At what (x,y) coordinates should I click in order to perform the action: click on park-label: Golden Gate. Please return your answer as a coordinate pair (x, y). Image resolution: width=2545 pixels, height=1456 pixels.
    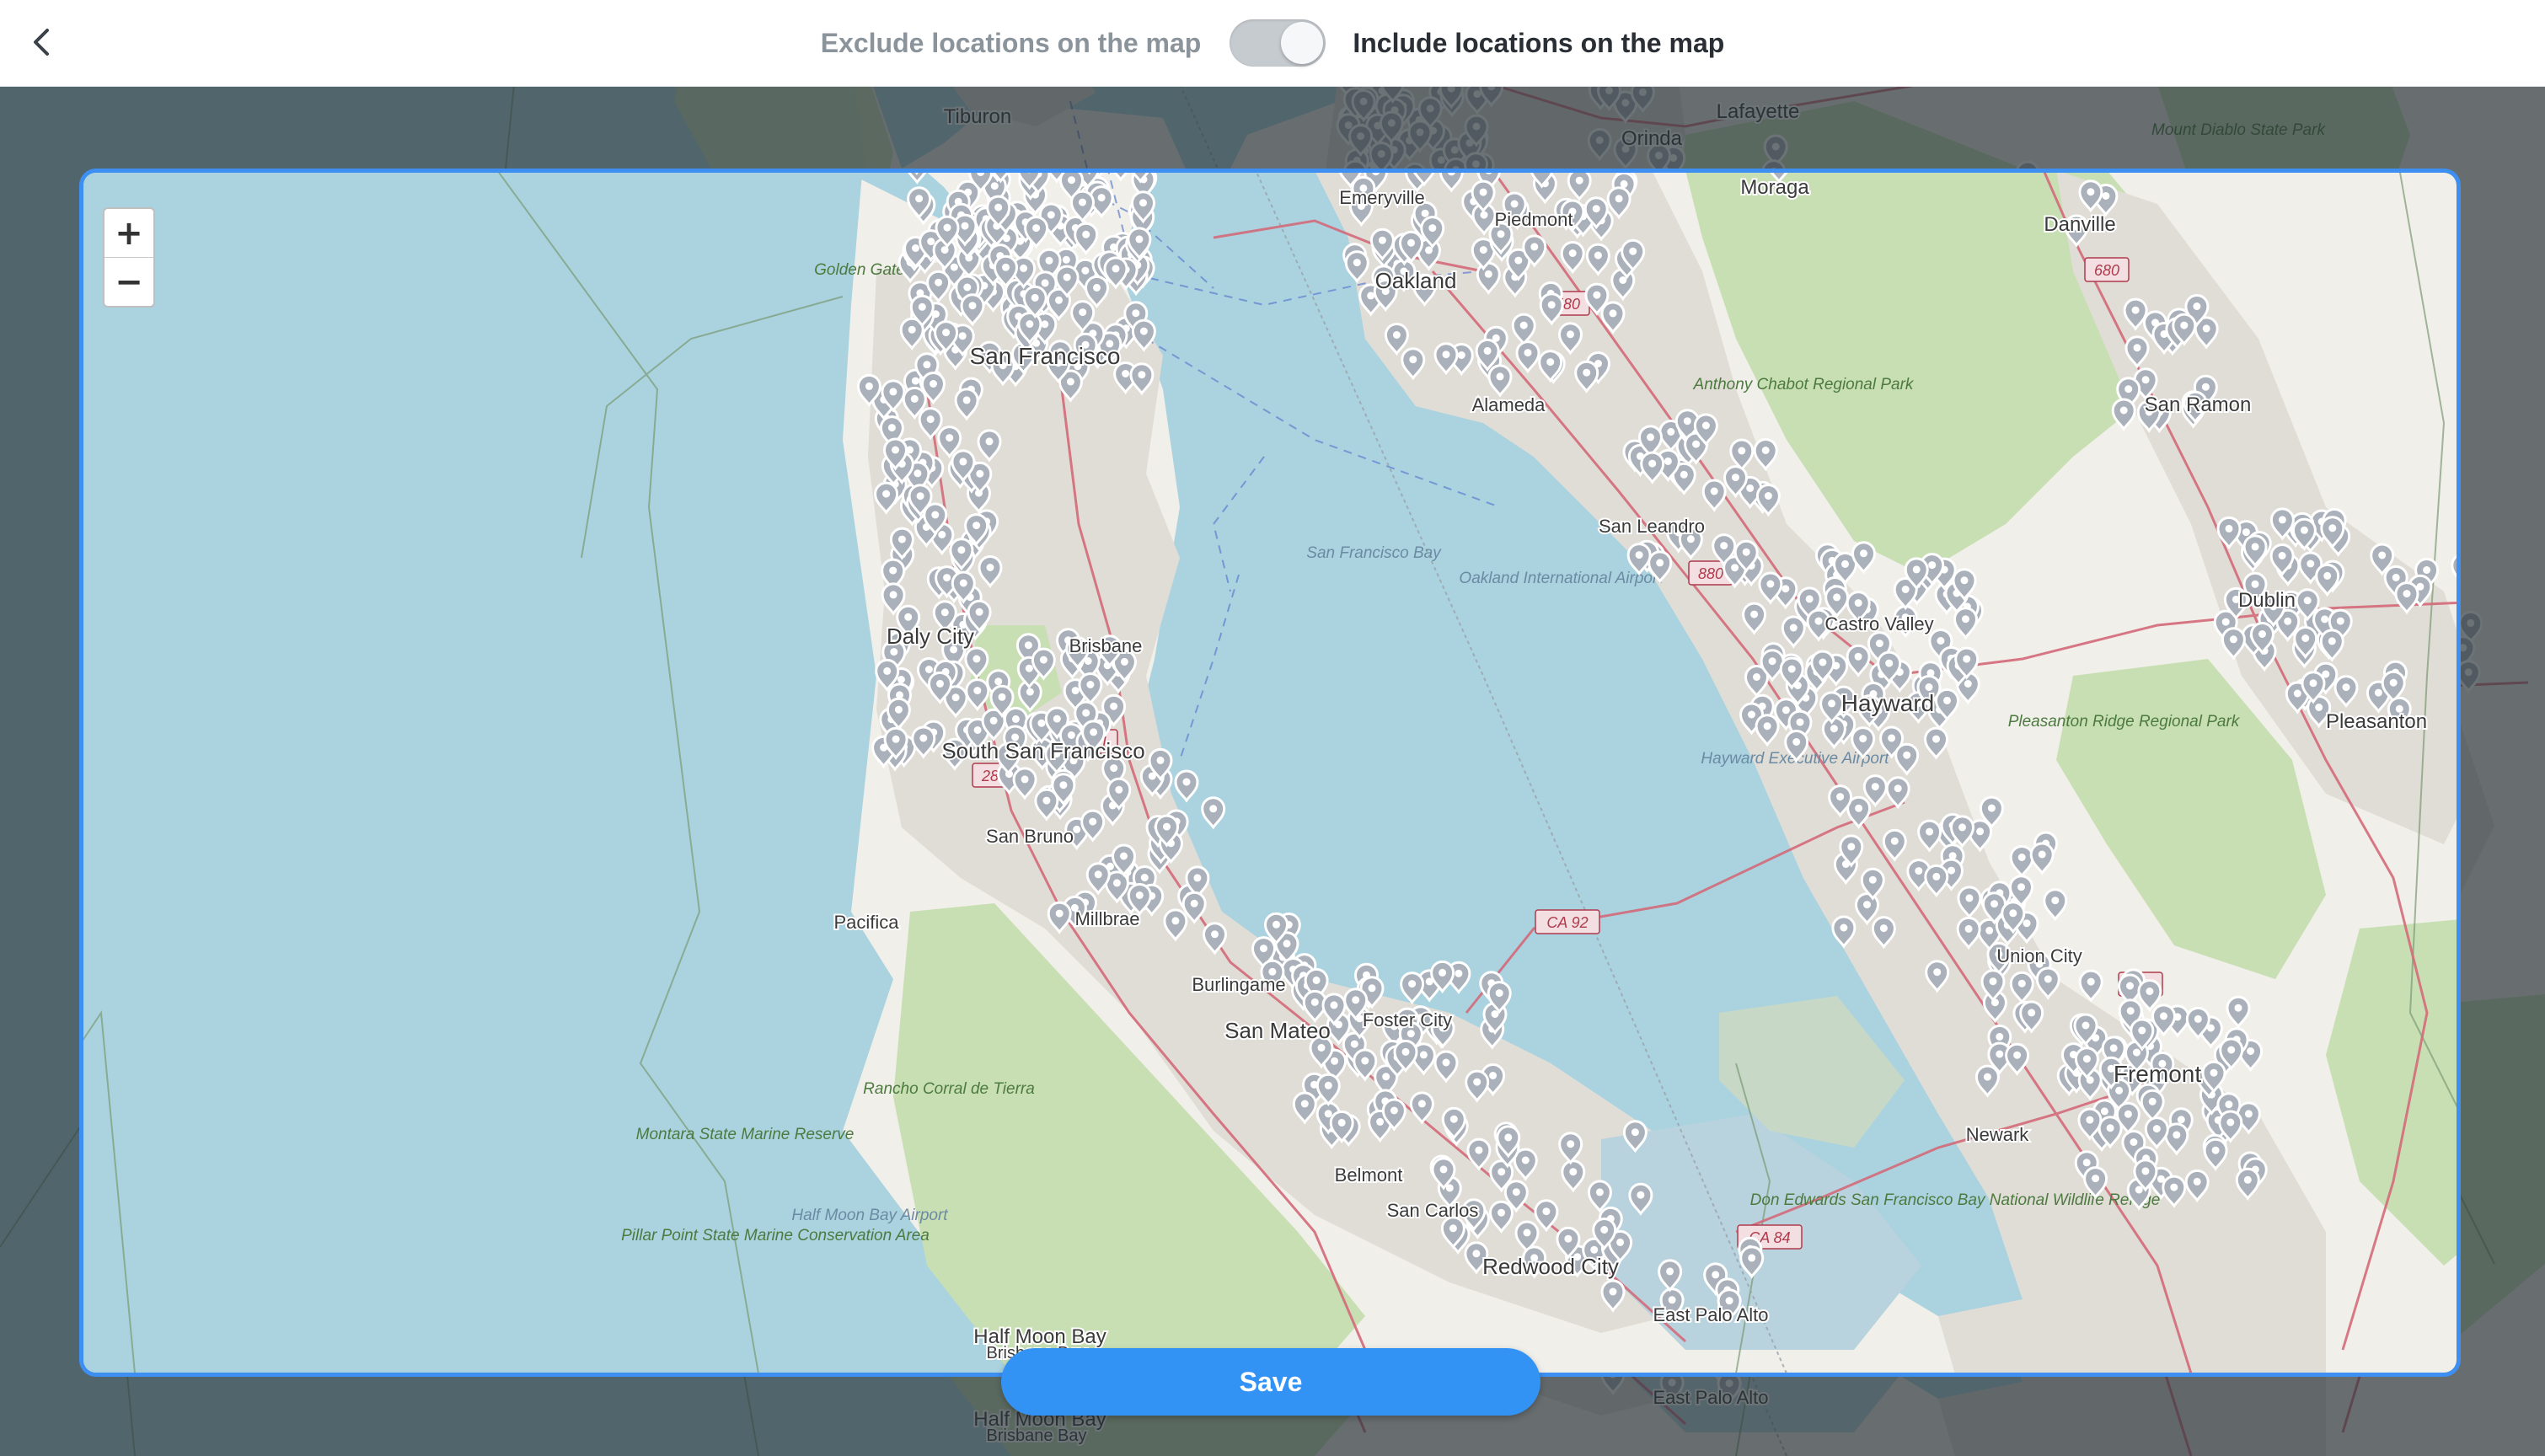
    Looking at the image, I should click on (859, 270).